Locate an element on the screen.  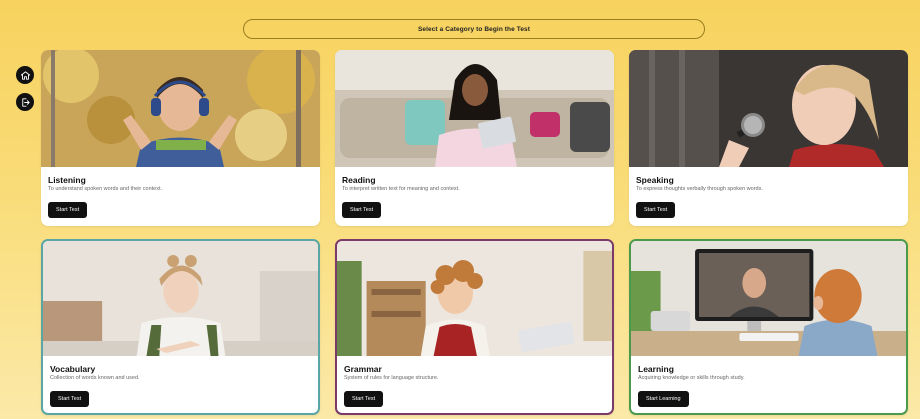
category-title: Learning is located at coordinates (656, 369).